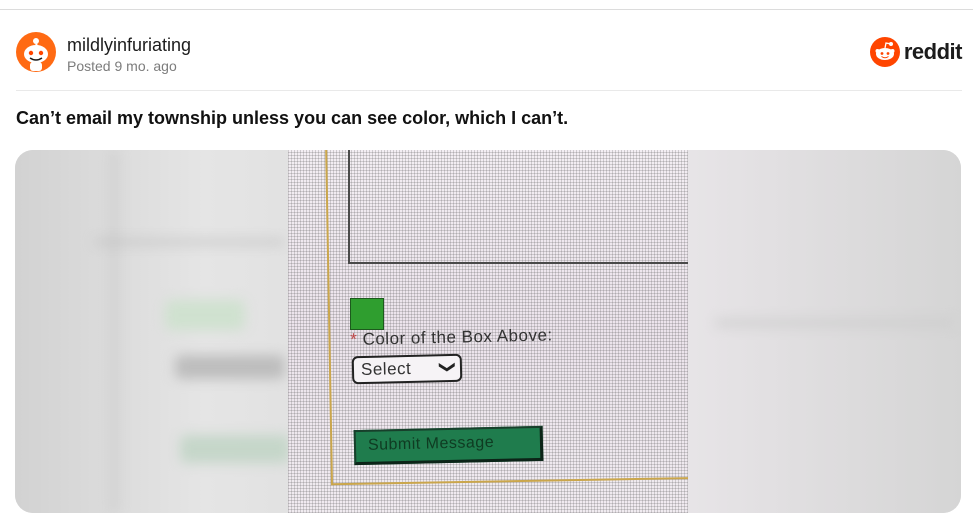 This screenshot has width=973, height=524. Describe the element at coordinates (933, 51) in the screenshot. I see `reddit-wordmark: reddit` at that location.